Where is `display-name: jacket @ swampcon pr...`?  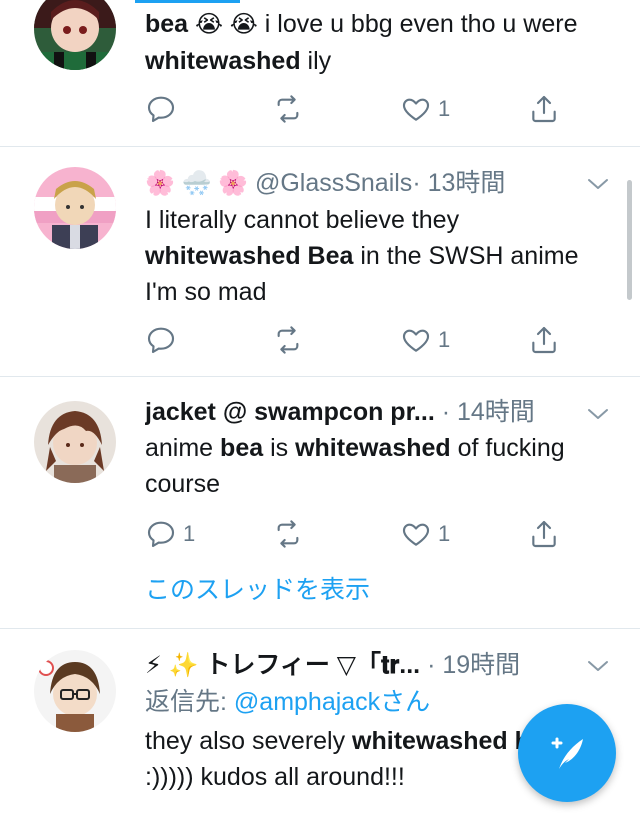
display-name: jacket @ swampcon pr... is located at coordinates (290, 412).